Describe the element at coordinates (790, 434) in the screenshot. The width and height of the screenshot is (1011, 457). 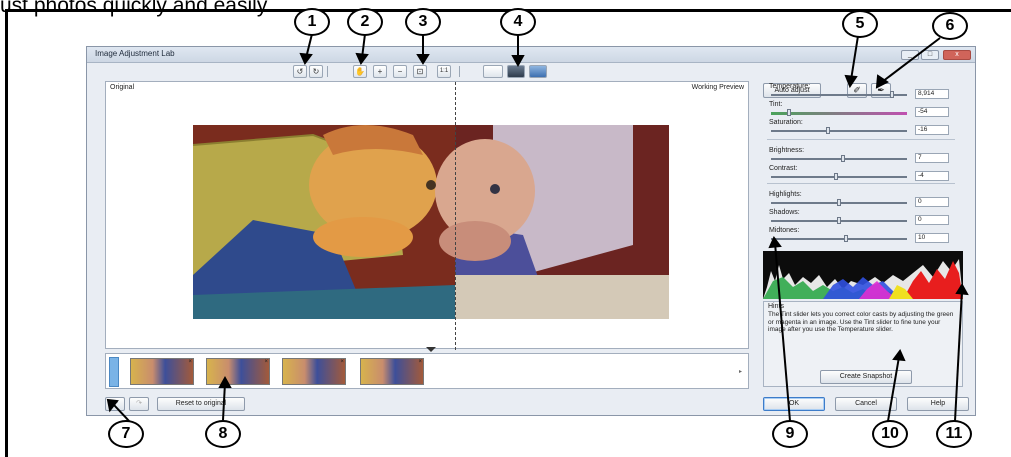
I see `callout-9: 9` at that location.